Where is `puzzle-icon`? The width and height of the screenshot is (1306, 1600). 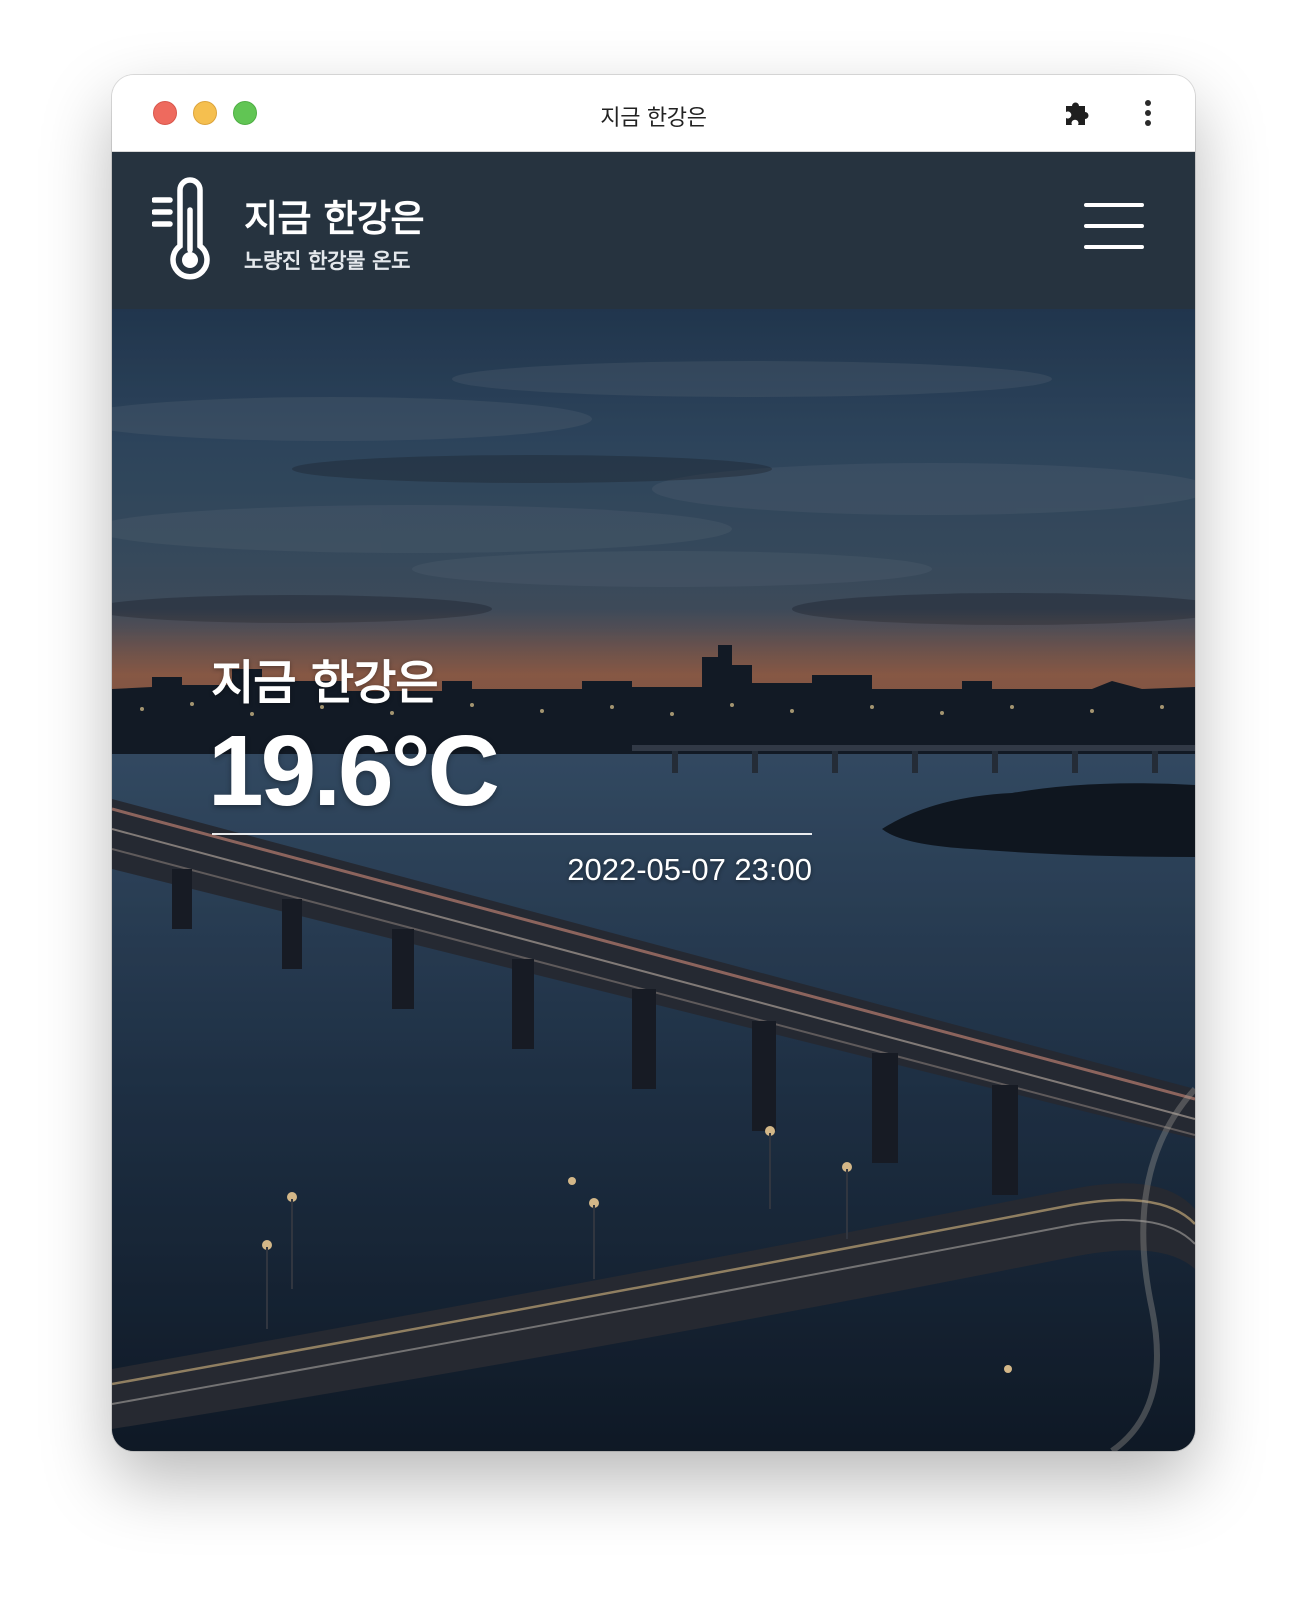 puzzle-icon is located at coordinates (1077, 113).